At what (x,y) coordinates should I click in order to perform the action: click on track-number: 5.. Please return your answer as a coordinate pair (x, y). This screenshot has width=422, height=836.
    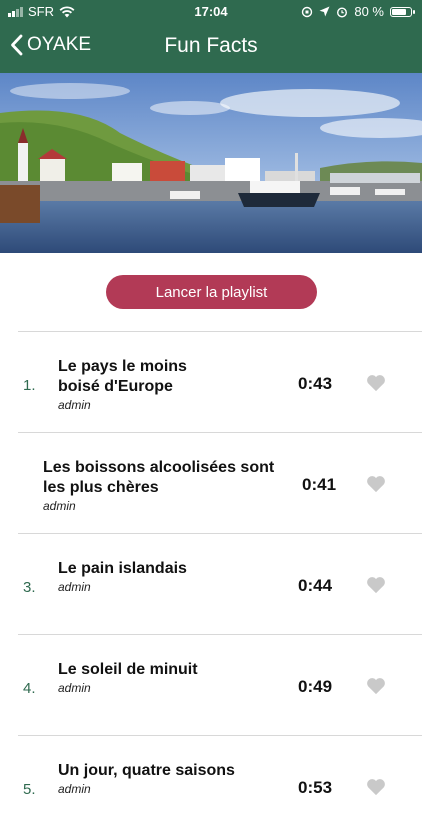
    Looking at the image, I should click on (29, 789).